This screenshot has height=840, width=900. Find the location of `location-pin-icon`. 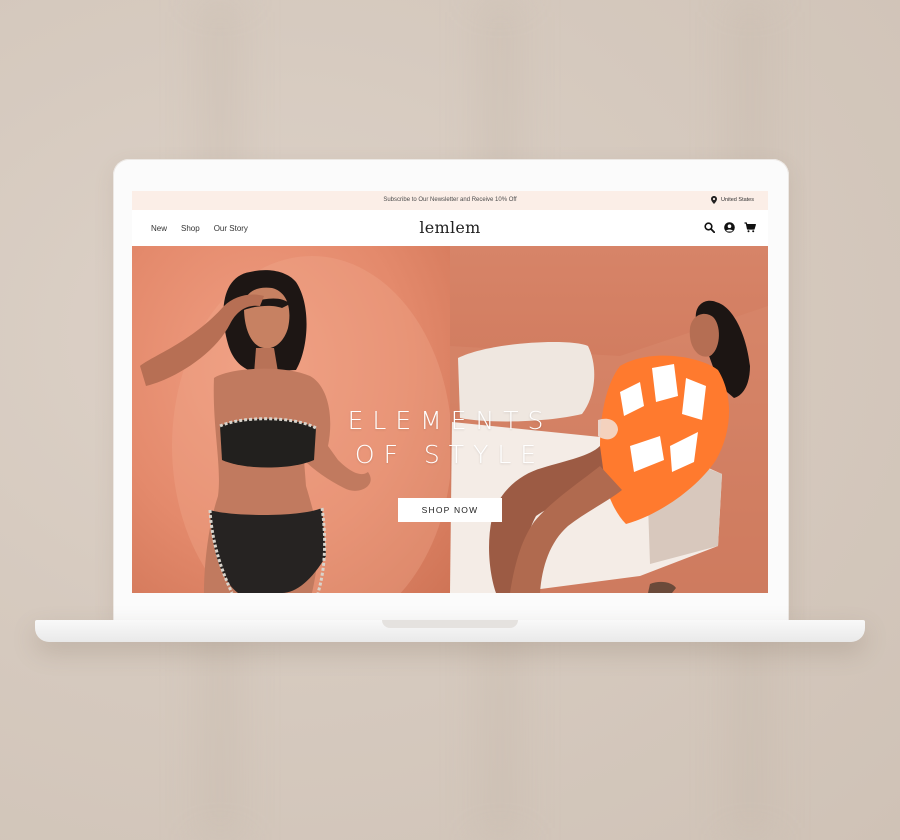

location-pin-icon is located at coordinates (713, 200).